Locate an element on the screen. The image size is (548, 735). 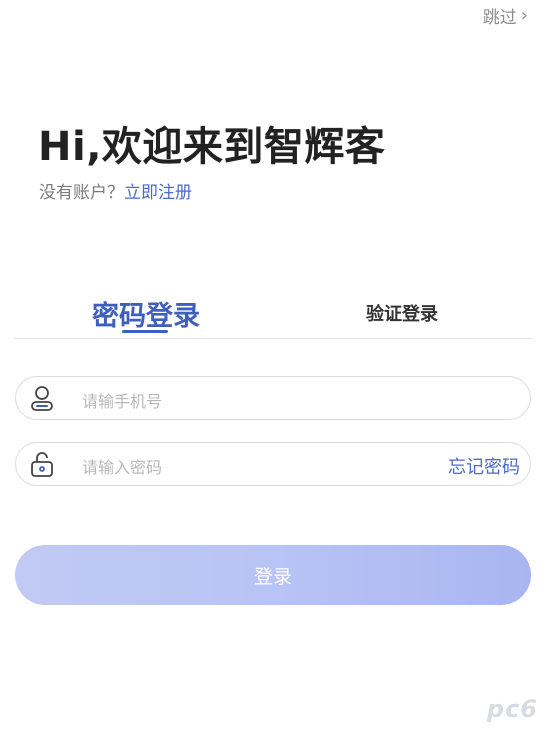
forgot-password-link: 忘记密码 is located at coordinates (484, 466).